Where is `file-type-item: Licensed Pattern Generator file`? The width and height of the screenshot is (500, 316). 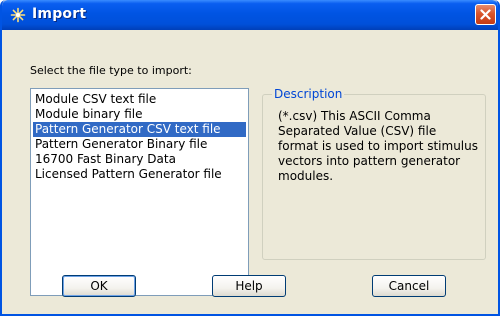
file-type-item: Licensed Pattern Generator file is located at coordinates (139, 174).